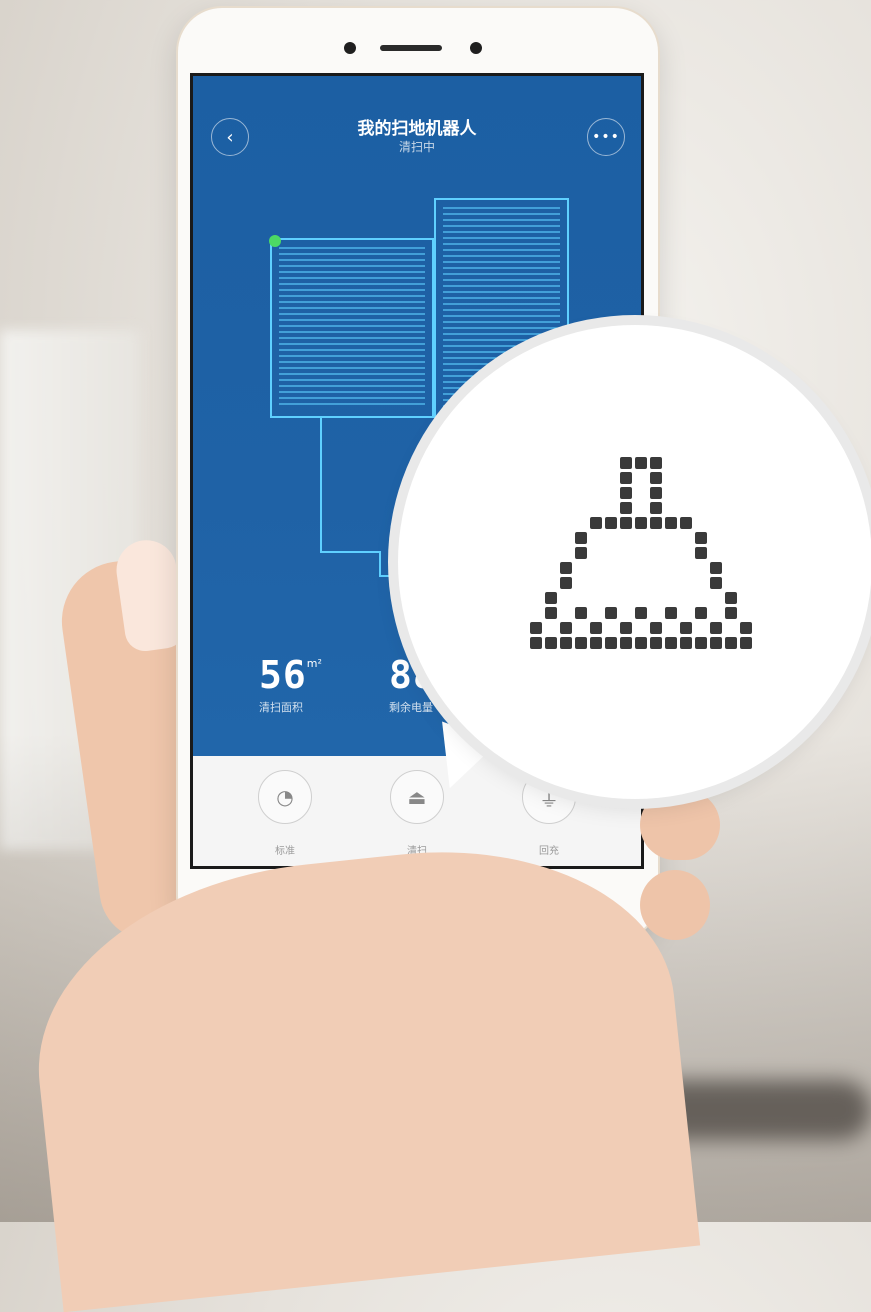 The height and width of the screenshot is (1312, 871). Describe the element at coordinates (275, 241) in the screenshot. I see `dock-icon` at that location.